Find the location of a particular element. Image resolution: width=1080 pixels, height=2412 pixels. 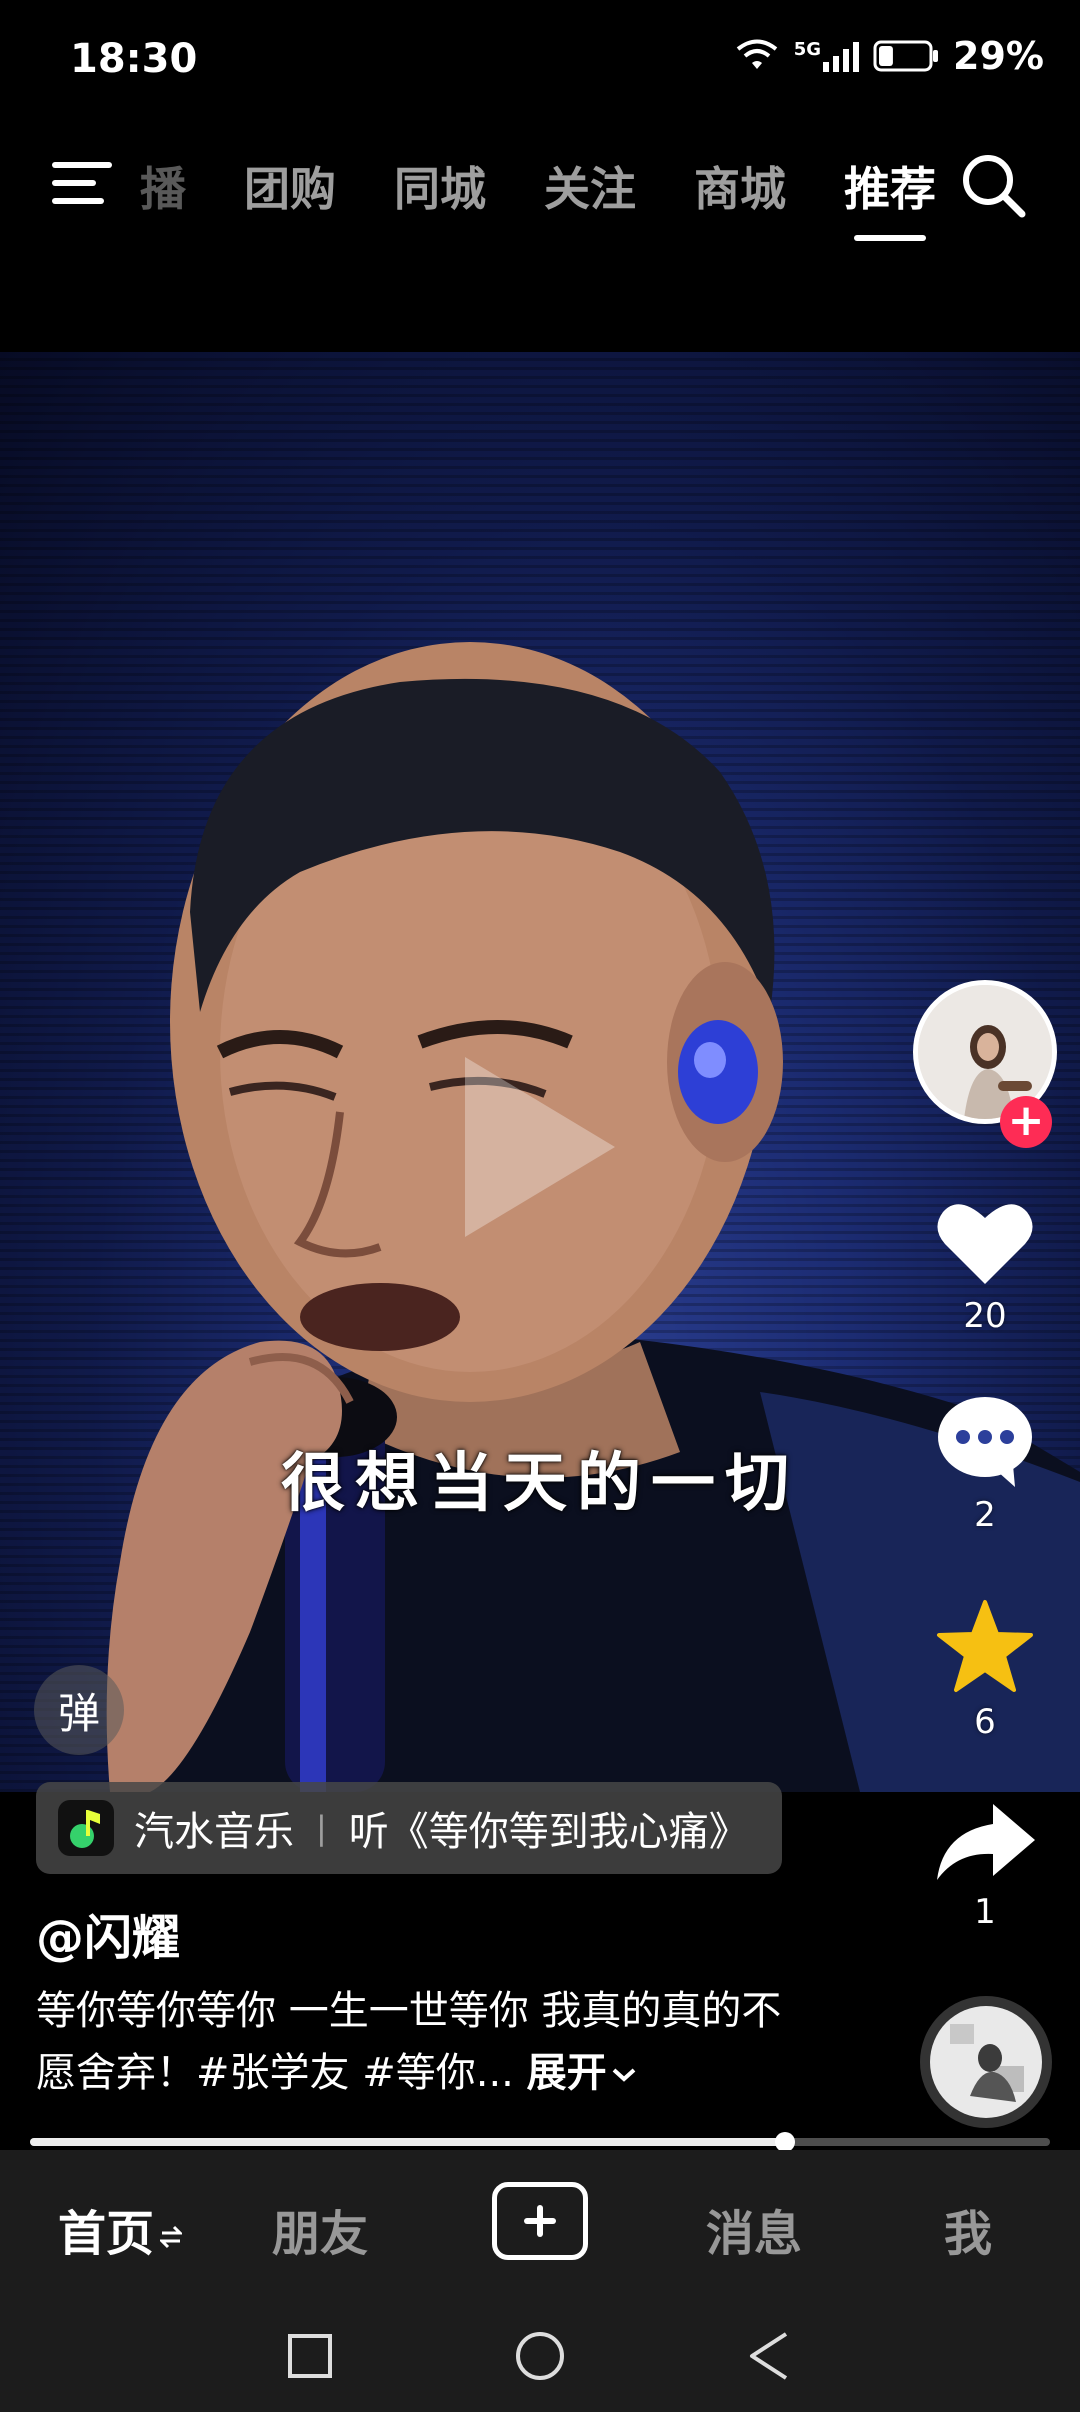

post-caption: 等你等你等你 一生一世等你 我真的真的不愿舍弃！#张学友 #等你... 展开 is located at coordinates (416, 2042).